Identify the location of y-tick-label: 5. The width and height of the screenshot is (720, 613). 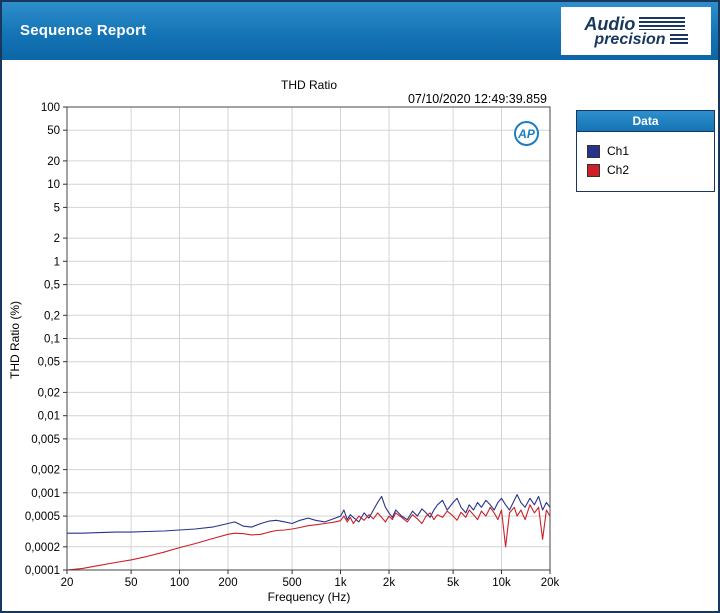
(57, 208).